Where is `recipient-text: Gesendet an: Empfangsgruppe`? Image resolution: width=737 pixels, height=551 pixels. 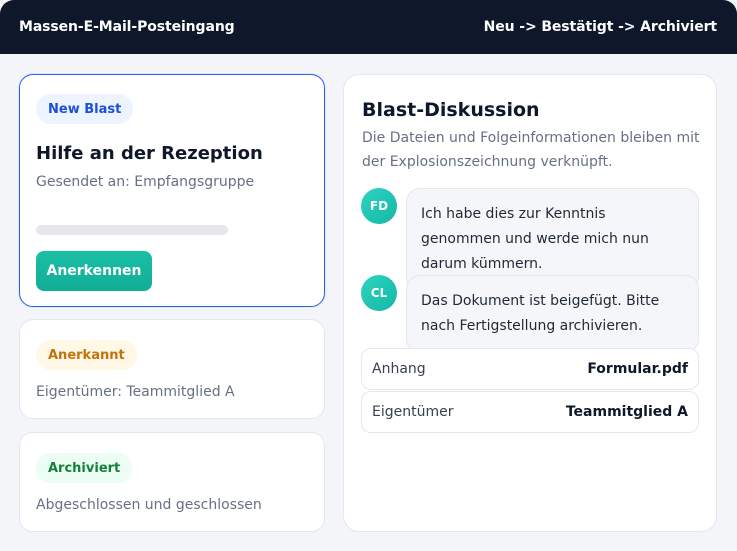
recipient-text: Gesendet an: Empfangsgruppe is located at coordinates (145, 182).